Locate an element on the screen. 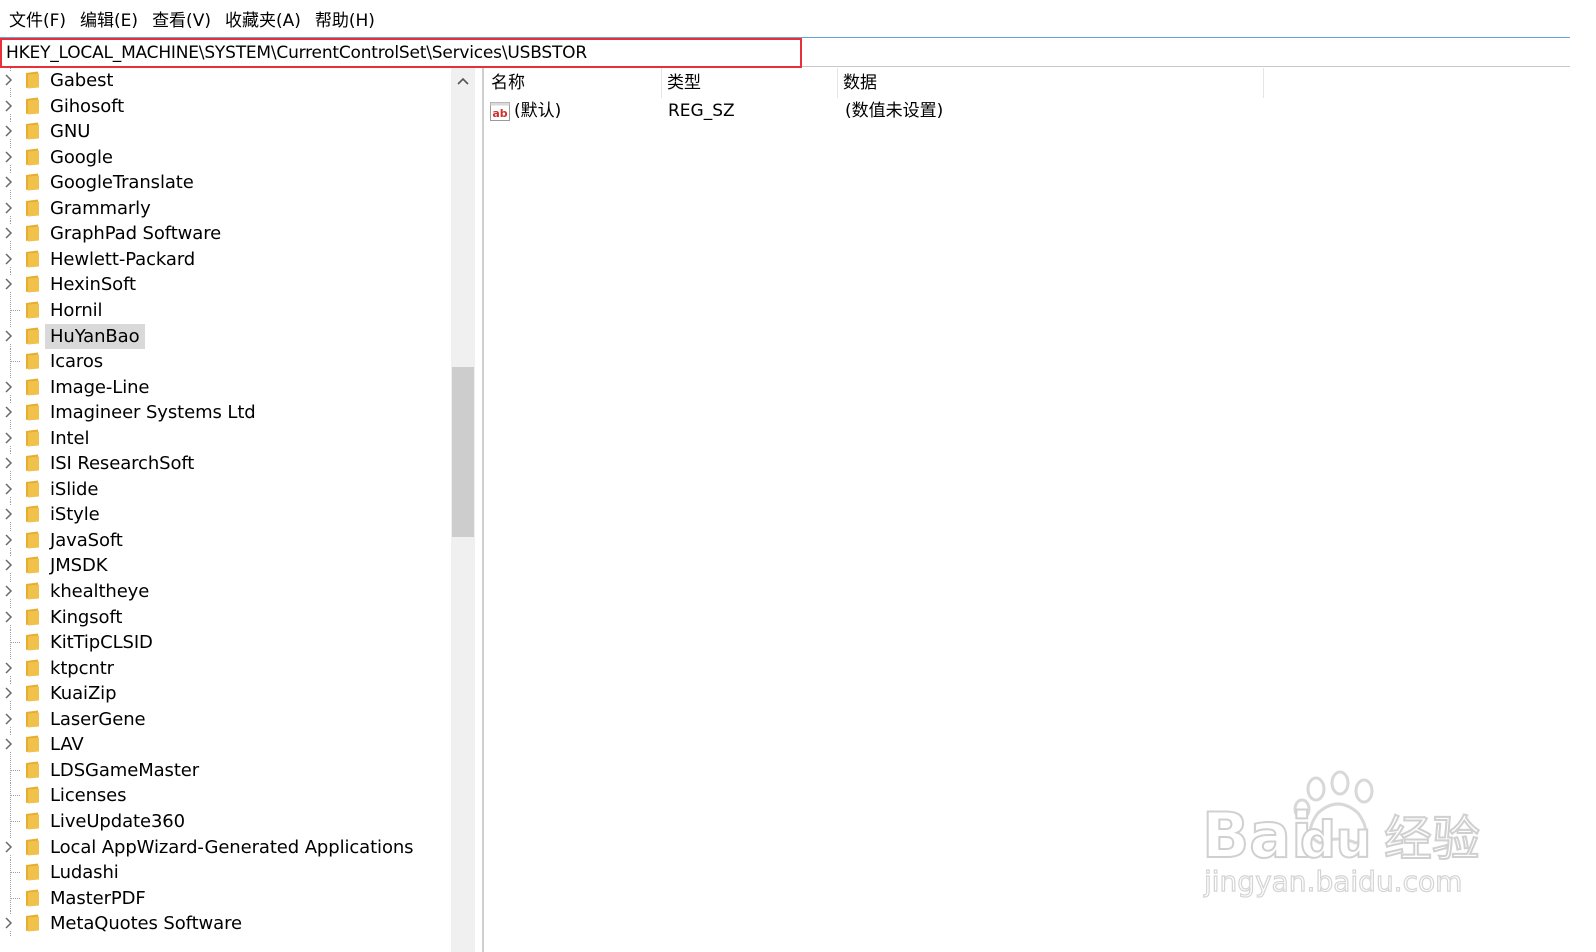 Image resolution: width=1596 pixels, height=952 pixels. svg-text: du is located at coordinates (1335, 840).